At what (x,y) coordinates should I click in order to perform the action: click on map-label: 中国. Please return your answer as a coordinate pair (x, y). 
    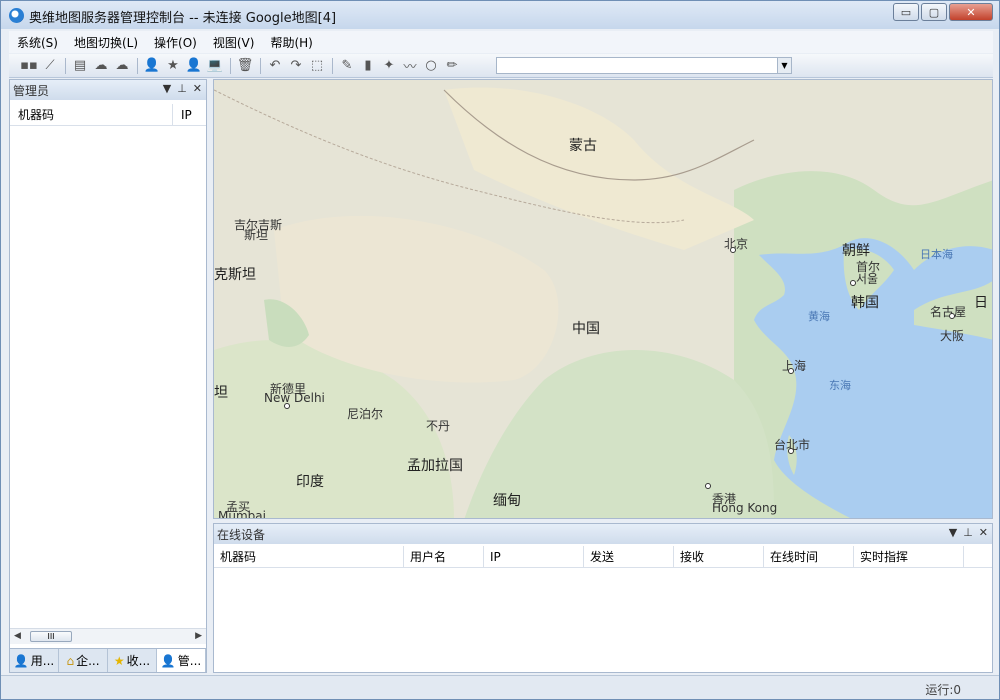
    Looking at the image, I should click on (586, 329).